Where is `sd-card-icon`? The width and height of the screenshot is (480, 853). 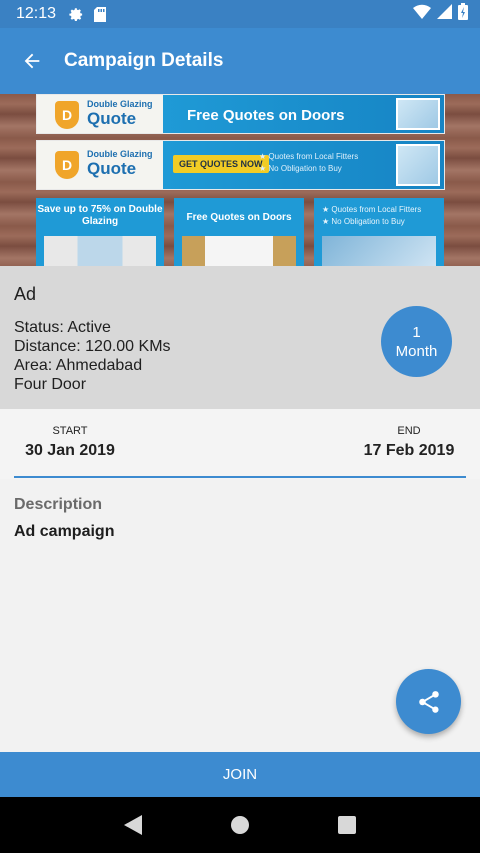 sd-card-icon is located at coordinates (100, 14).